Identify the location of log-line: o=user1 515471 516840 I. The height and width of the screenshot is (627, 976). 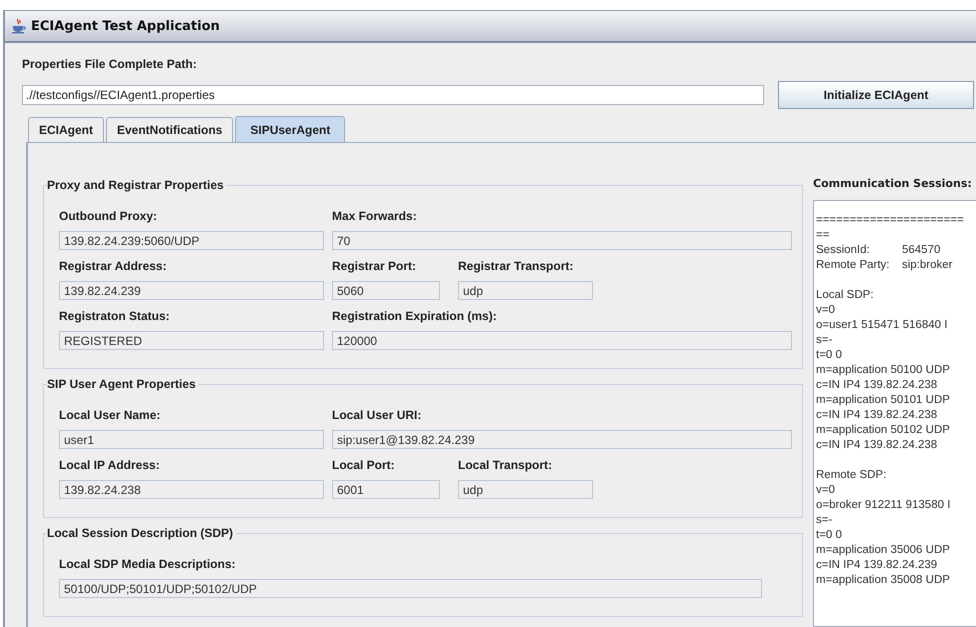
(882, 325).